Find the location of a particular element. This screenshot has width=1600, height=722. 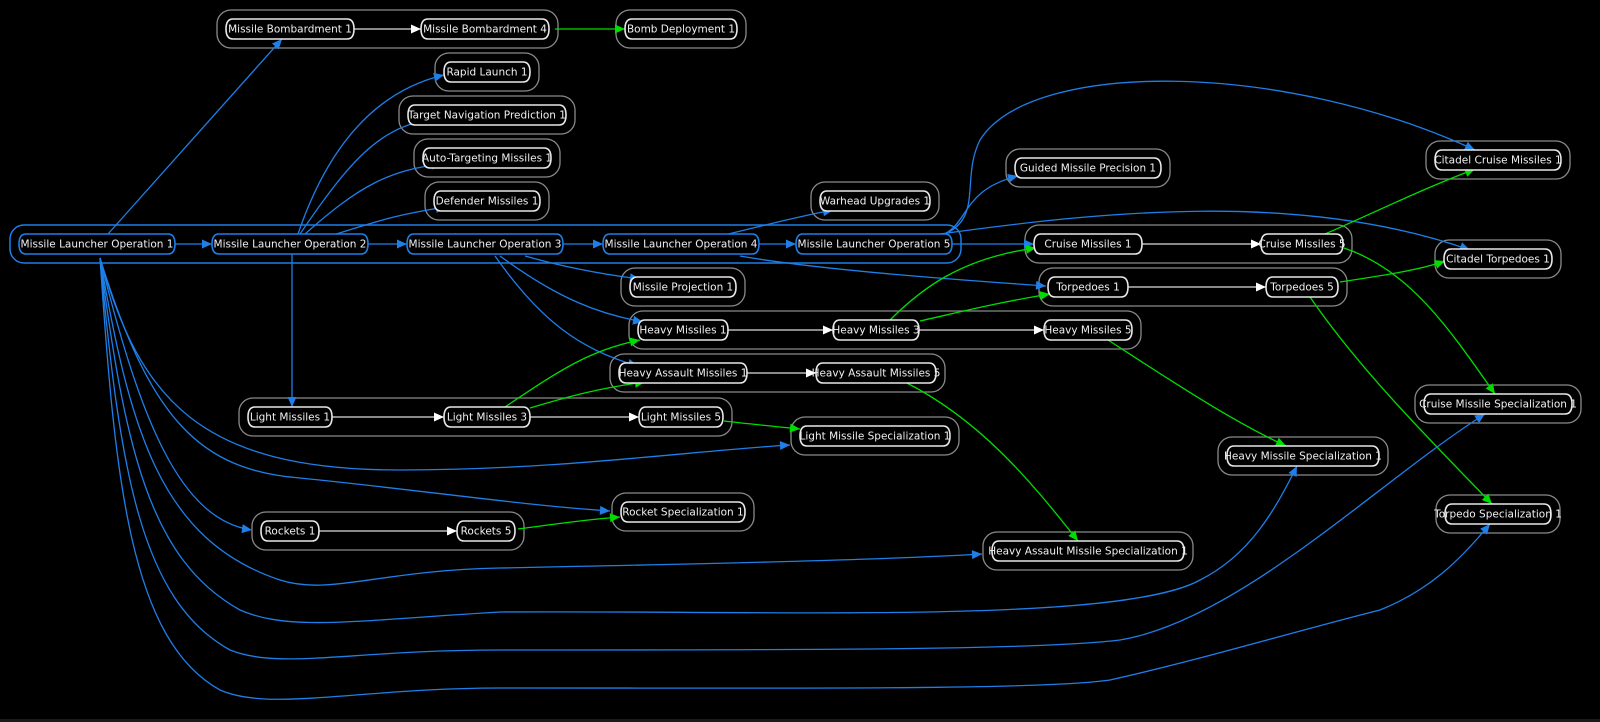

skill-node-bd1: Bomb Deployment 1 is located at coordinates (681, 29).